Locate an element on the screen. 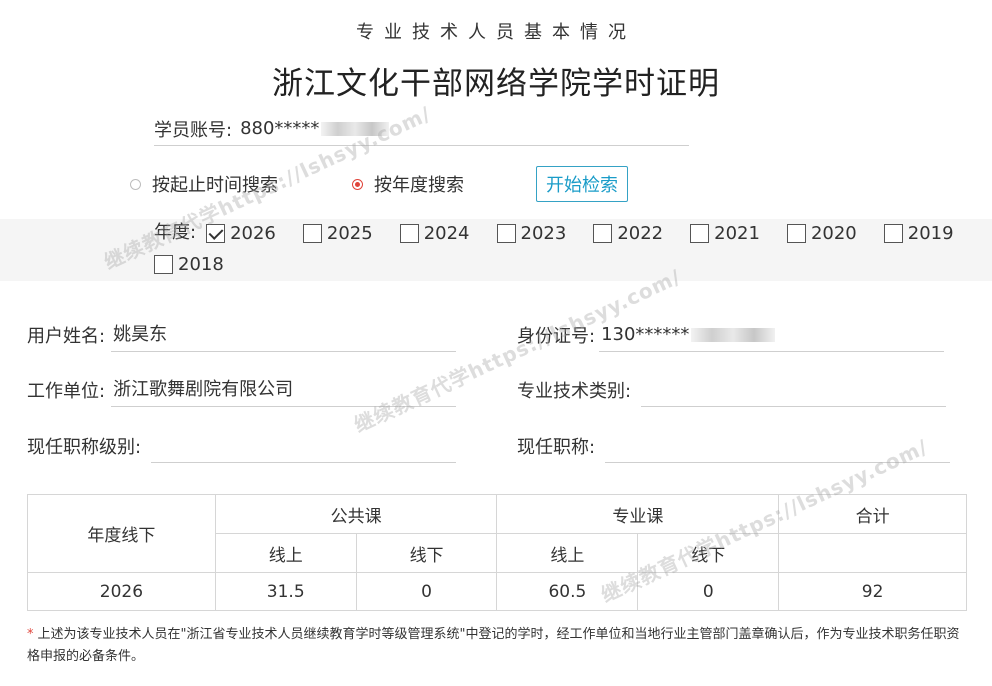  table-row: 2026 31.5 0 60.5 0 92 is located at coordinates (497, 591).